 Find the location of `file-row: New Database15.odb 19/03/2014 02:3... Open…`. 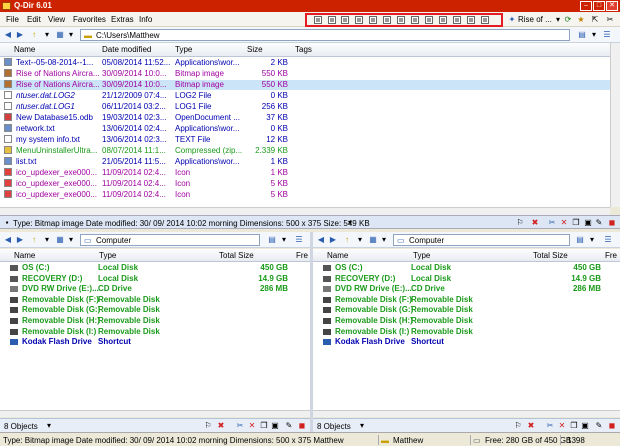

file-row: New Database15.odb 19/03/2014 02:3... Open… is located at coordinates (305, 118).